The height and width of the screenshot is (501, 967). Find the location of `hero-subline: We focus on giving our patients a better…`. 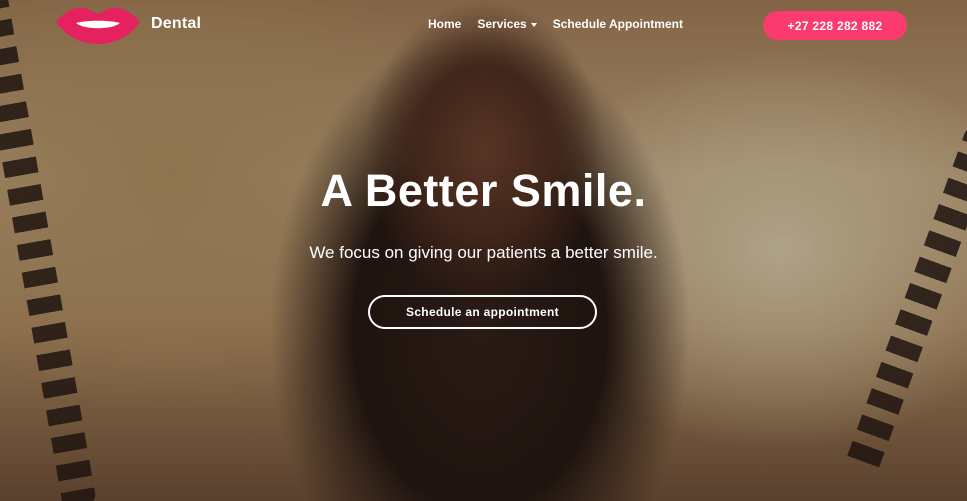

hero-subline: We focus on giving our patients a better… is located at coordinates (483, 252).